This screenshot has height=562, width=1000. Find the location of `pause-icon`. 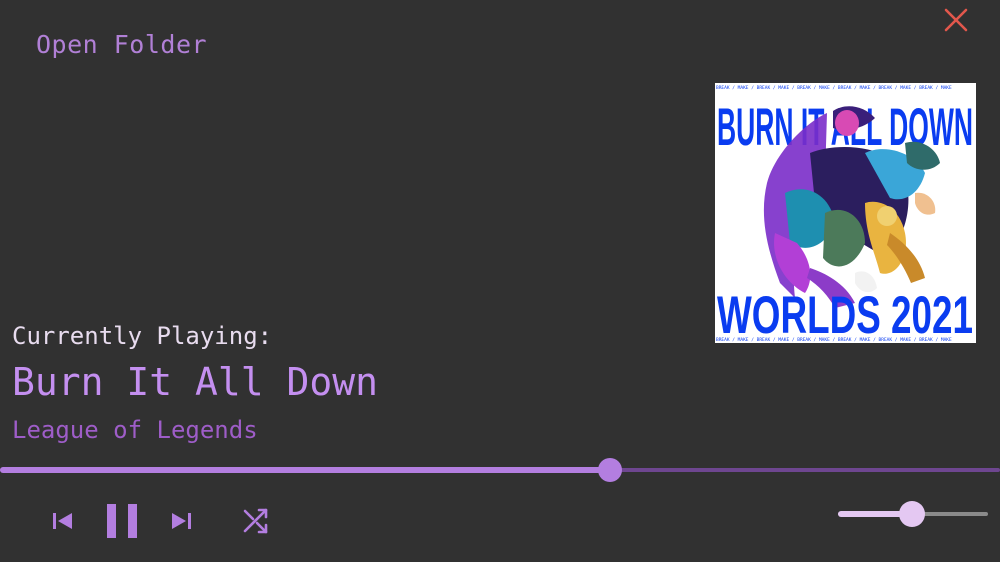

pause-icon is located at coordinates (122, 521).